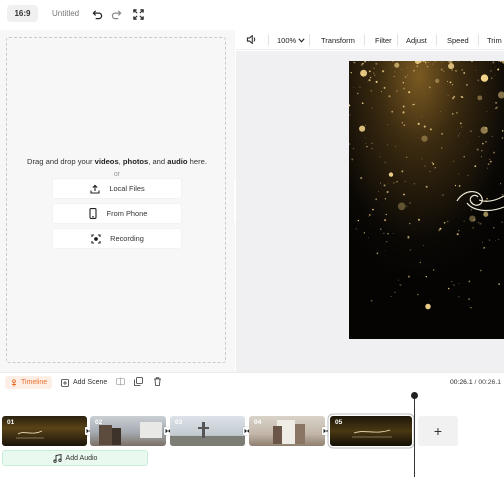 Image resolution: width=504 pixels, height=477 pixels. I want to click on timeline-clip: 04, so click(287, 431).